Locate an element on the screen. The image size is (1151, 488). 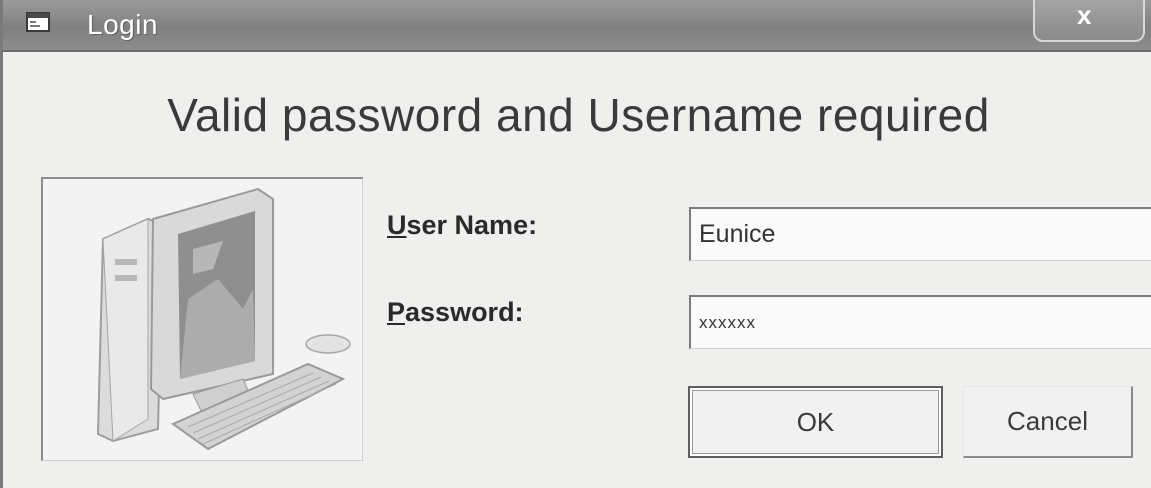
window-app-icon is located at coordinates (38, 22).